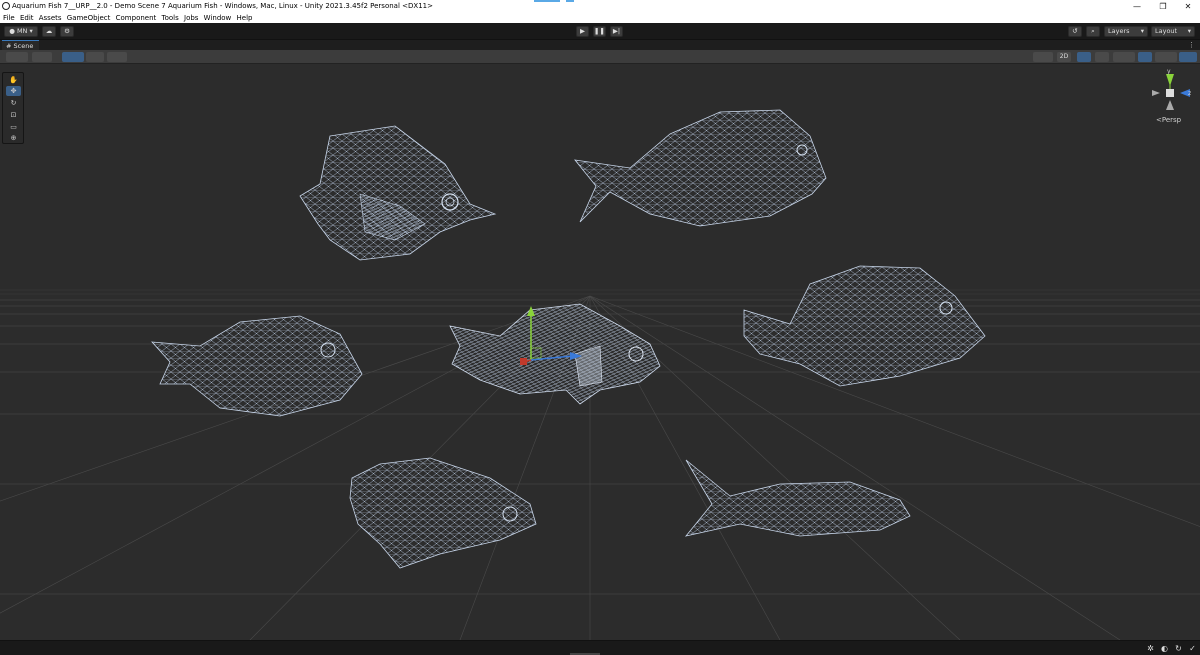 The height and width of the screenshot is (655, 1200). I want to click on transform-tools-panel: ✋ ✥ ↻ ⊡ ▭ ⊕, so click(13, 108).